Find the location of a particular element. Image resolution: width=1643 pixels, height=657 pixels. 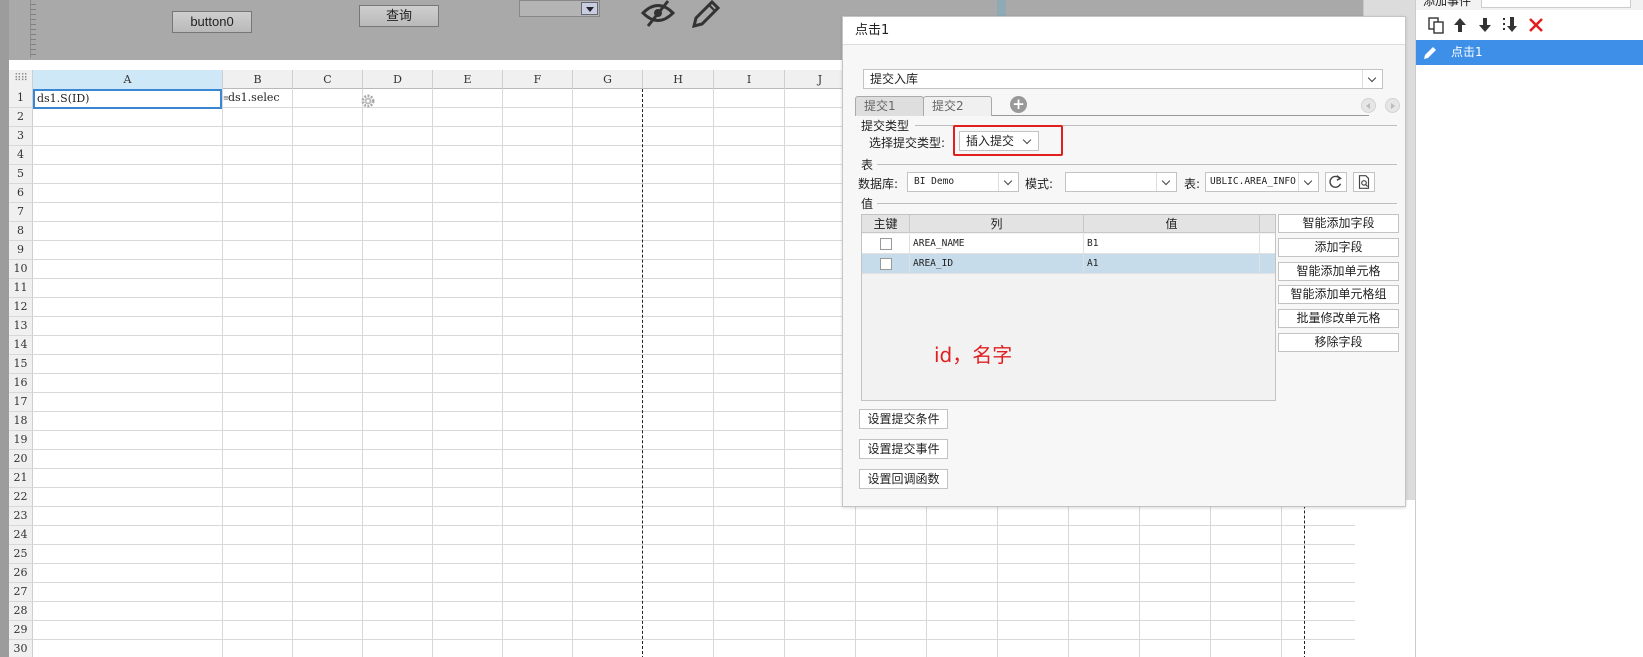

refresh-icon is located at coordinates (1336, 182).